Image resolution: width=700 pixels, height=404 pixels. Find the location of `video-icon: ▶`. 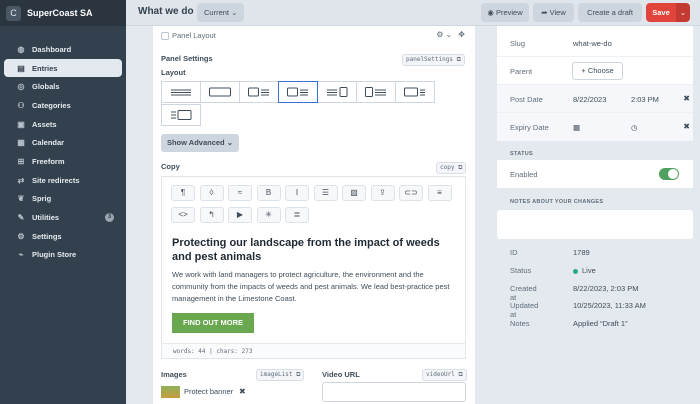

video-icon: ▶ is located at coordinates (240, 215).